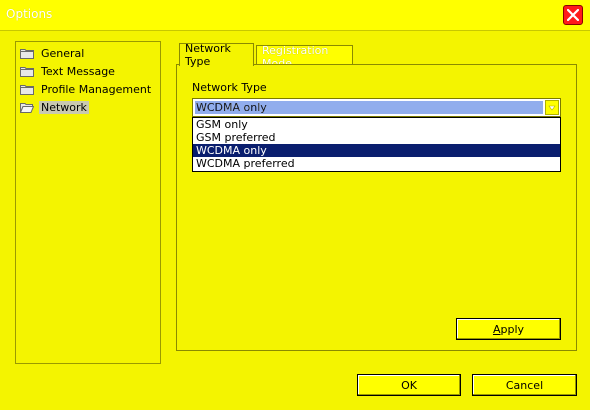 The width and height of the screenshot is (590, 410). Describe the element at coordinates (229, 87) in the screenshot. I see `network-type-label: Network Type` at that location.